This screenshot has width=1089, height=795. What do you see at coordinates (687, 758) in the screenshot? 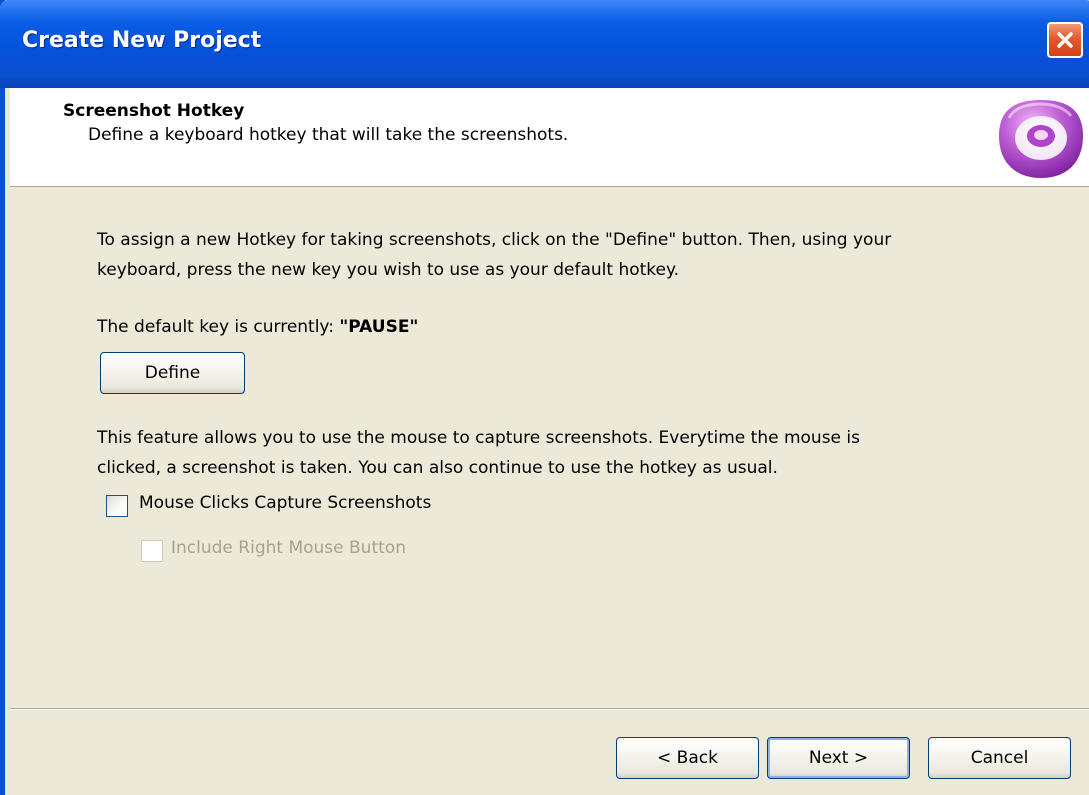
I see `back-button: < Back` at bounding box center [687, 758].